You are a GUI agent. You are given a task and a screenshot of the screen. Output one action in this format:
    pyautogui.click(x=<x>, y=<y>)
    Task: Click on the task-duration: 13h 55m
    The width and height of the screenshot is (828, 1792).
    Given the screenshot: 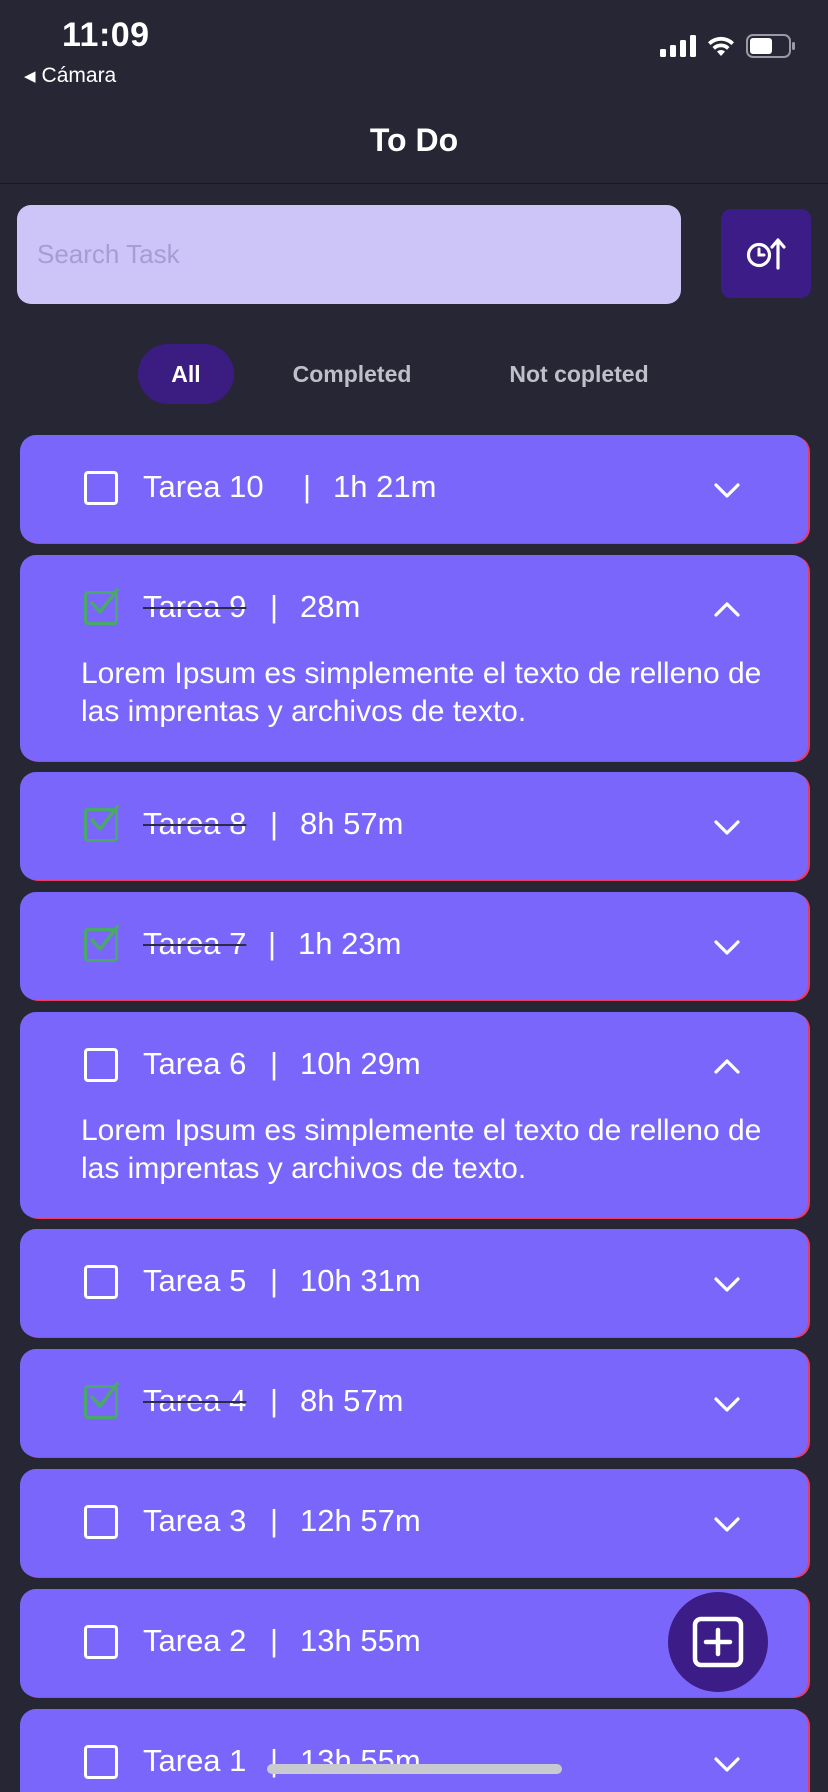 What is the action you would take?
    pyautogui.click(x=360, y=1640)
    